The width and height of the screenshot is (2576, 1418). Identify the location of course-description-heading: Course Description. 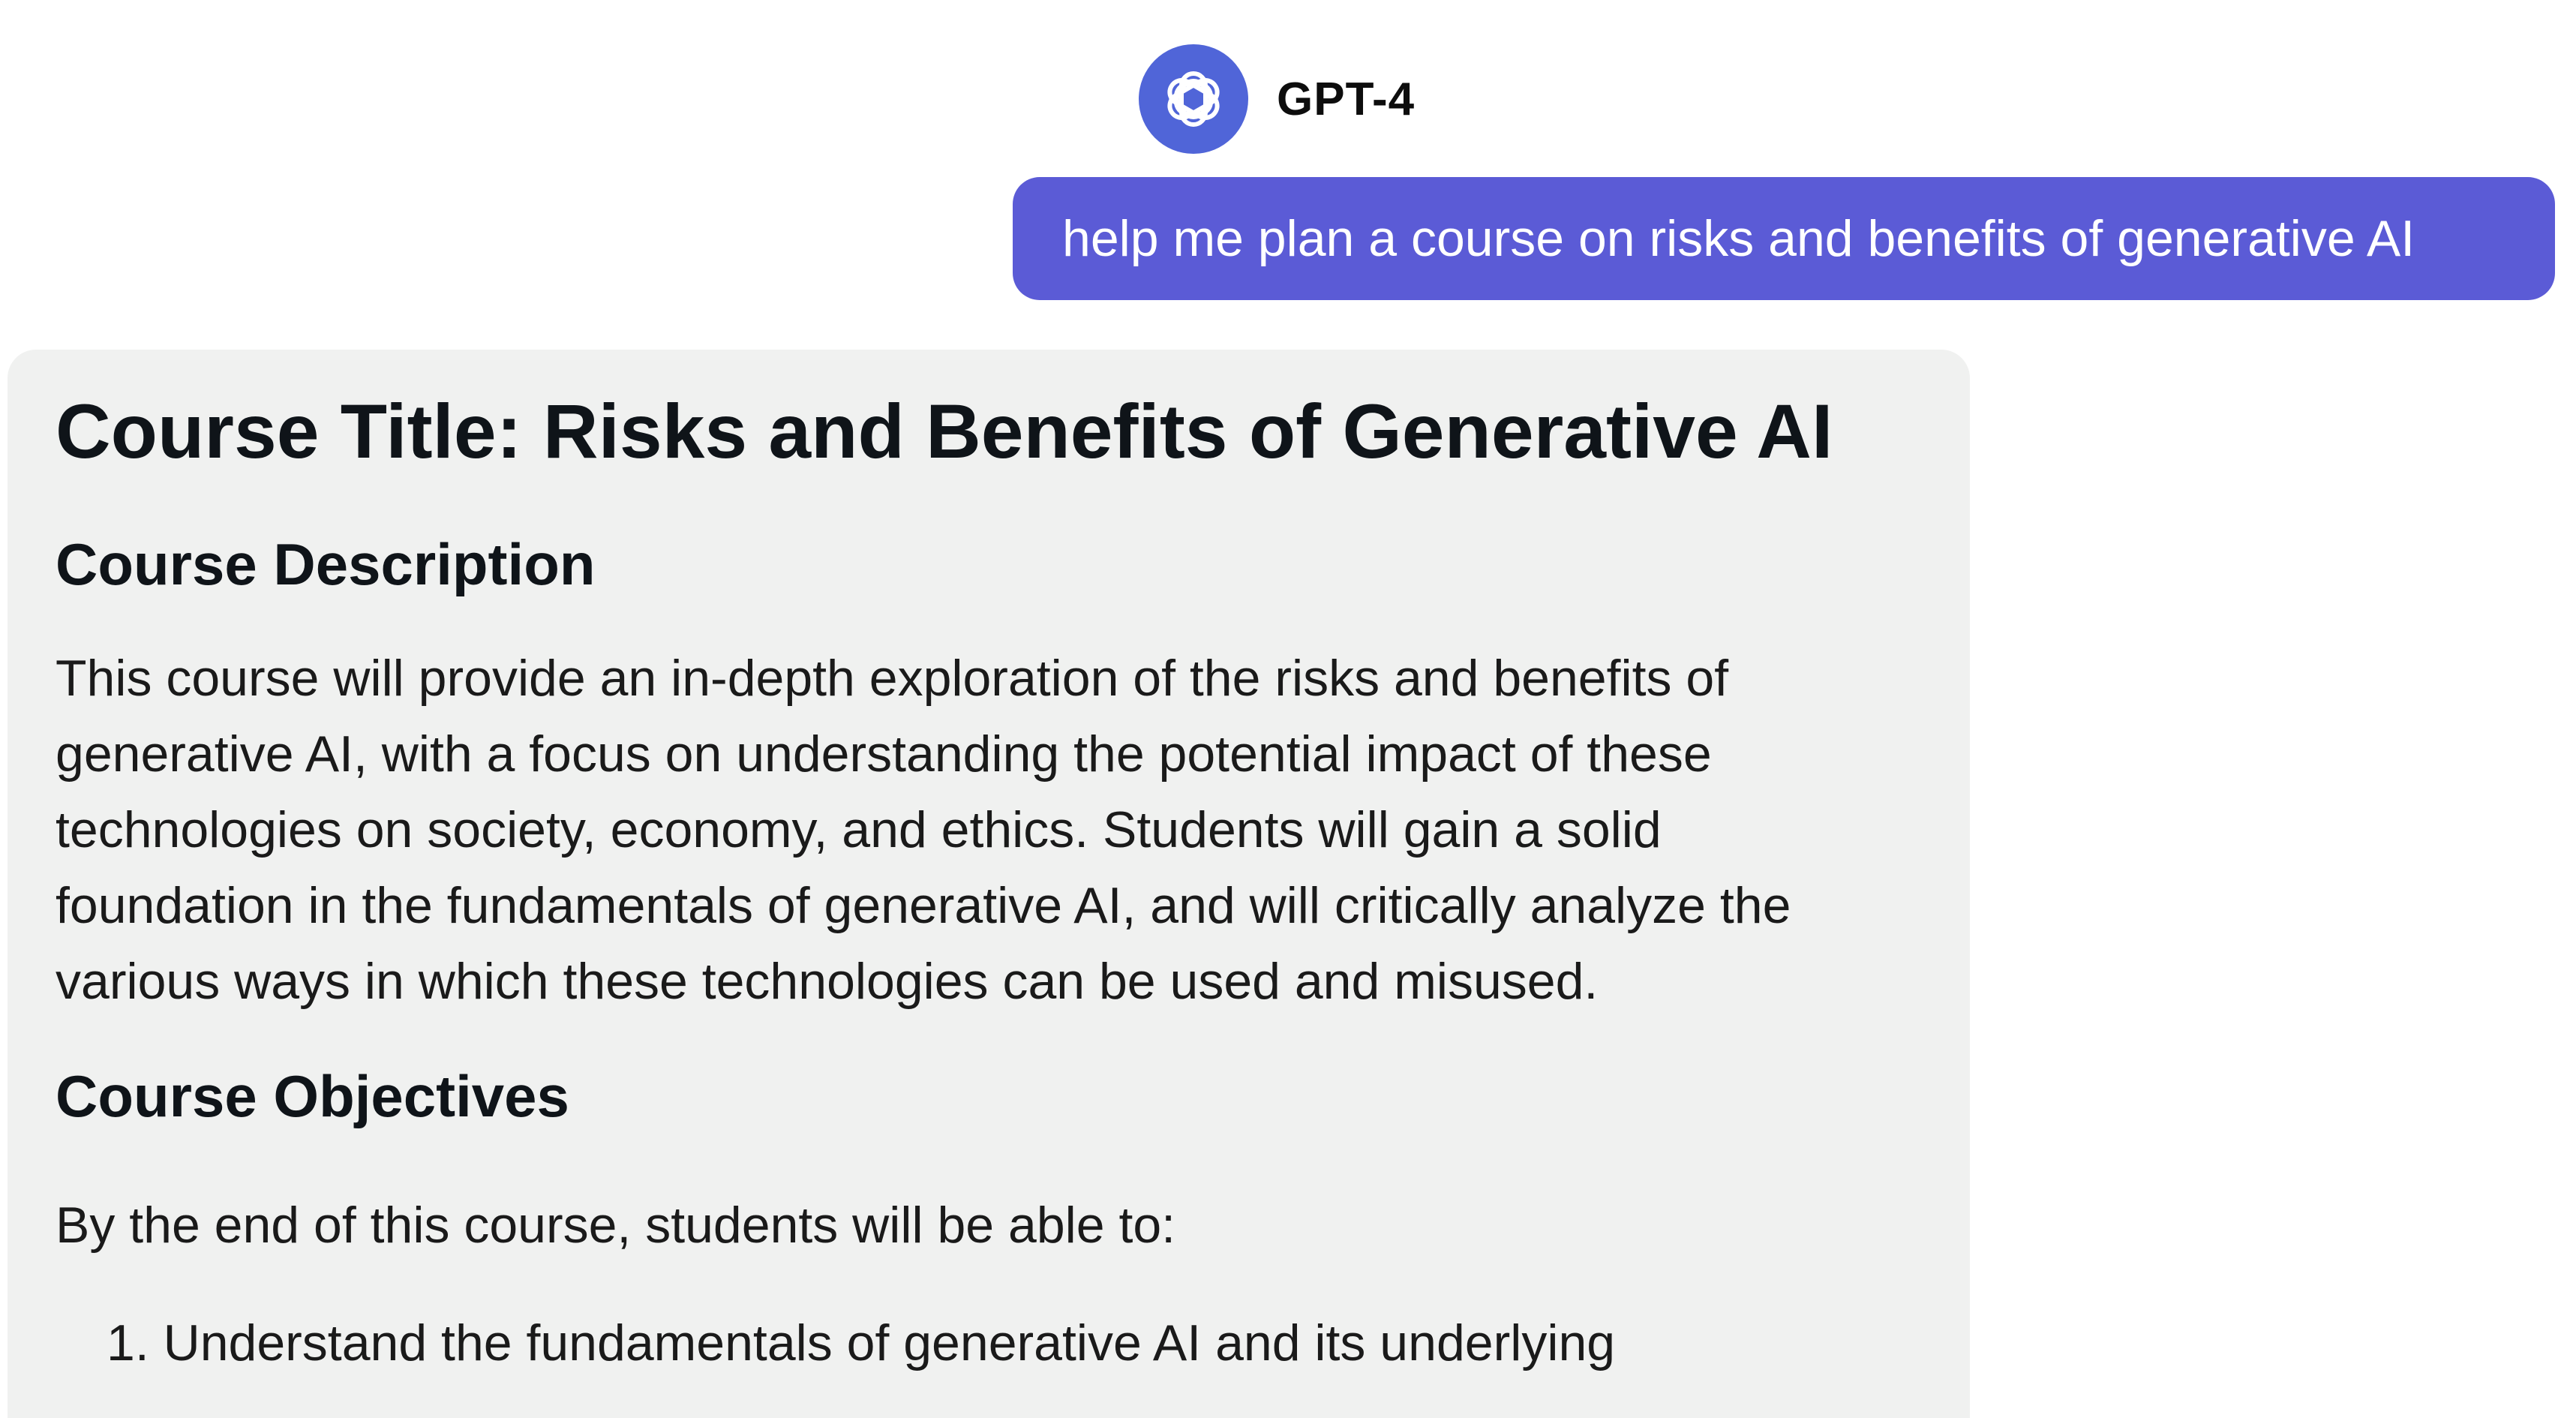
(326, 564).